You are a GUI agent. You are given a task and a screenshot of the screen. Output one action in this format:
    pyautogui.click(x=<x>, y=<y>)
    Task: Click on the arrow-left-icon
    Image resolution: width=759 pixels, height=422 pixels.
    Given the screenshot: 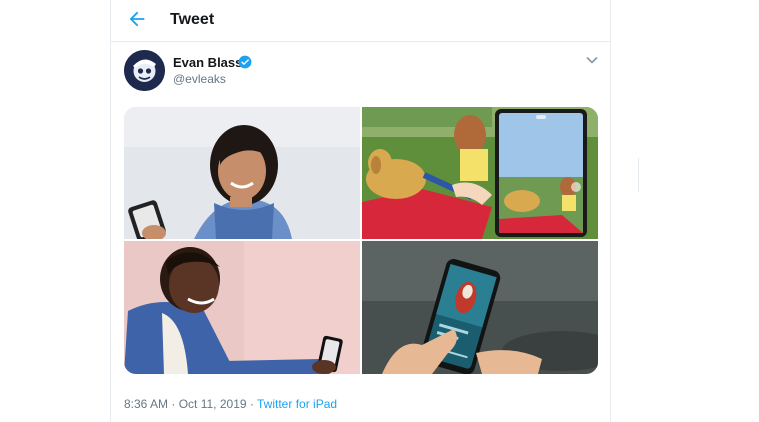 What is the action you would take?
    pyautogui.click(x=137, y=19)
    